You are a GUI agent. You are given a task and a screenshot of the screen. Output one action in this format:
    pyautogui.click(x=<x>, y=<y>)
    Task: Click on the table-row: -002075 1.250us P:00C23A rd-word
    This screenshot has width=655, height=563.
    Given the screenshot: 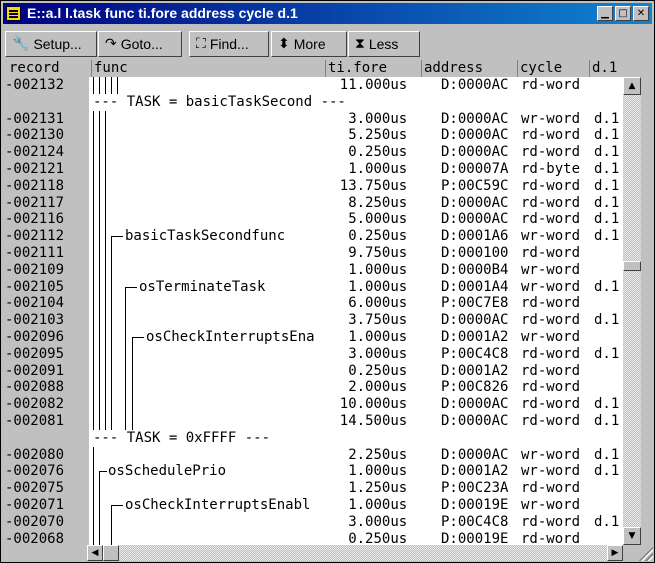 What is the action you would take?
    pyautogui.click(x=313, y=488)
    